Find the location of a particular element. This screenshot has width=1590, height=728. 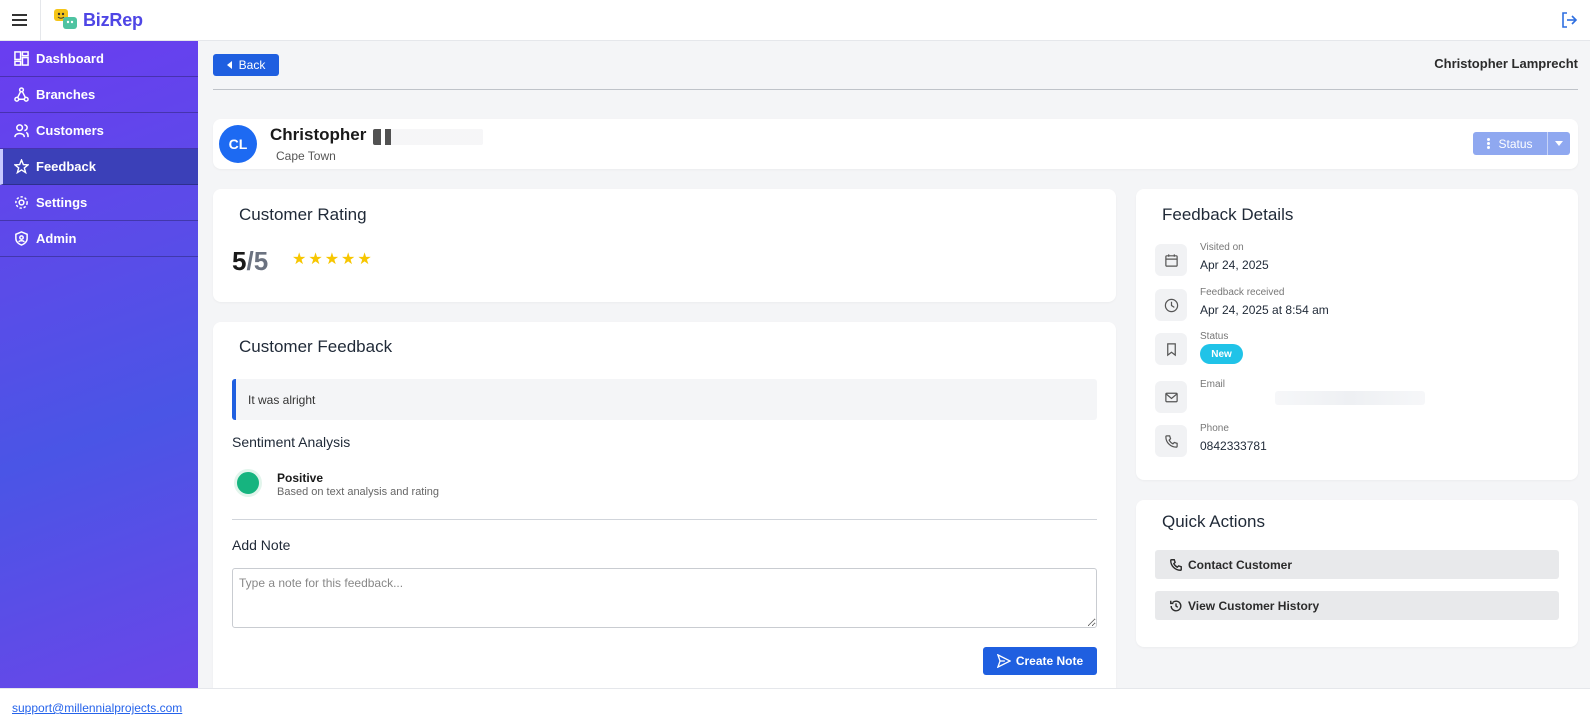

create-note-label: Create Note is located at coordinates (1049, 661).